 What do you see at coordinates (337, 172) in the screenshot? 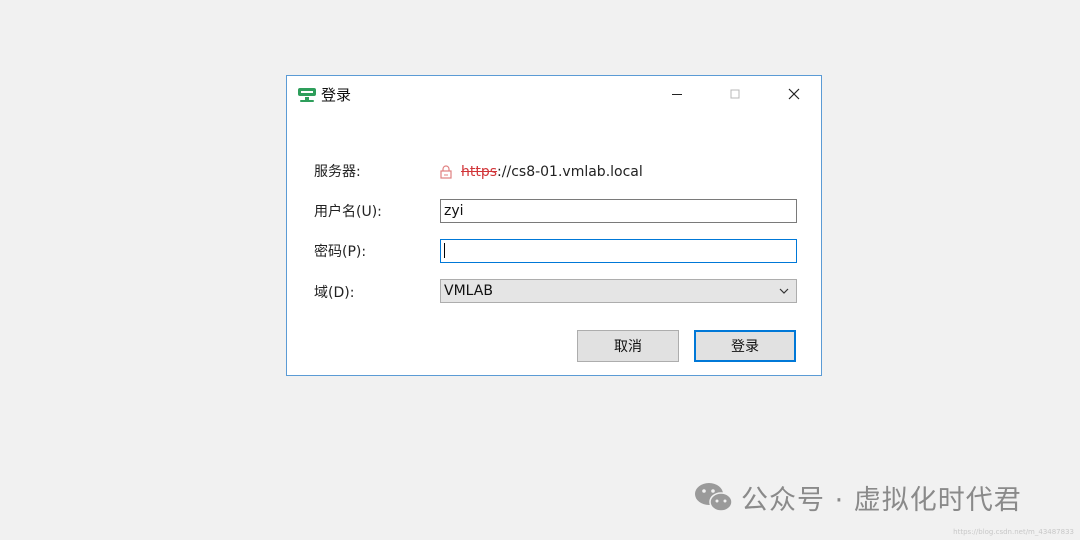
I see `server-label: 服务器:` at bounding box center [337, 172].